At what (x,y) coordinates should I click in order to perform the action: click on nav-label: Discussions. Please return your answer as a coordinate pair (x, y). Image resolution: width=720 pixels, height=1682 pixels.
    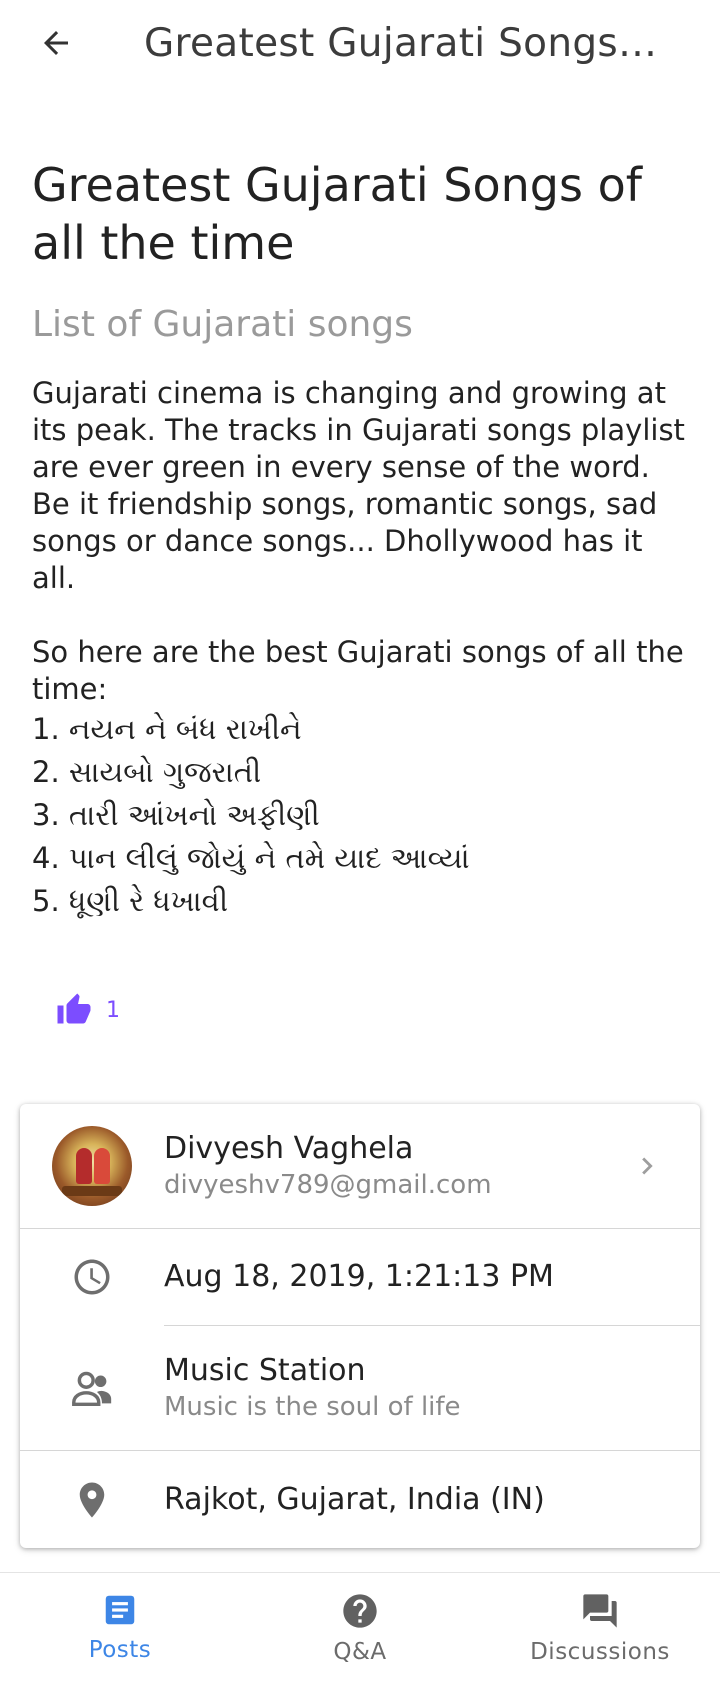
    Looking at the image, I should click on (600, 1652).